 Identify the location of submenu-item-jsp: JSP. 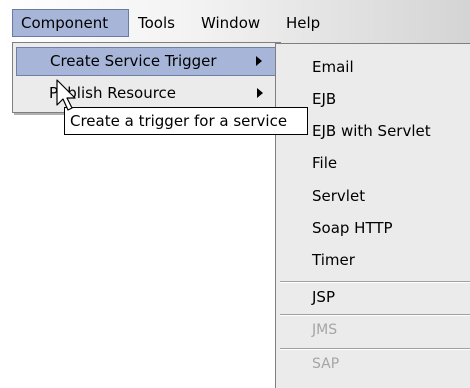
(373, 297).